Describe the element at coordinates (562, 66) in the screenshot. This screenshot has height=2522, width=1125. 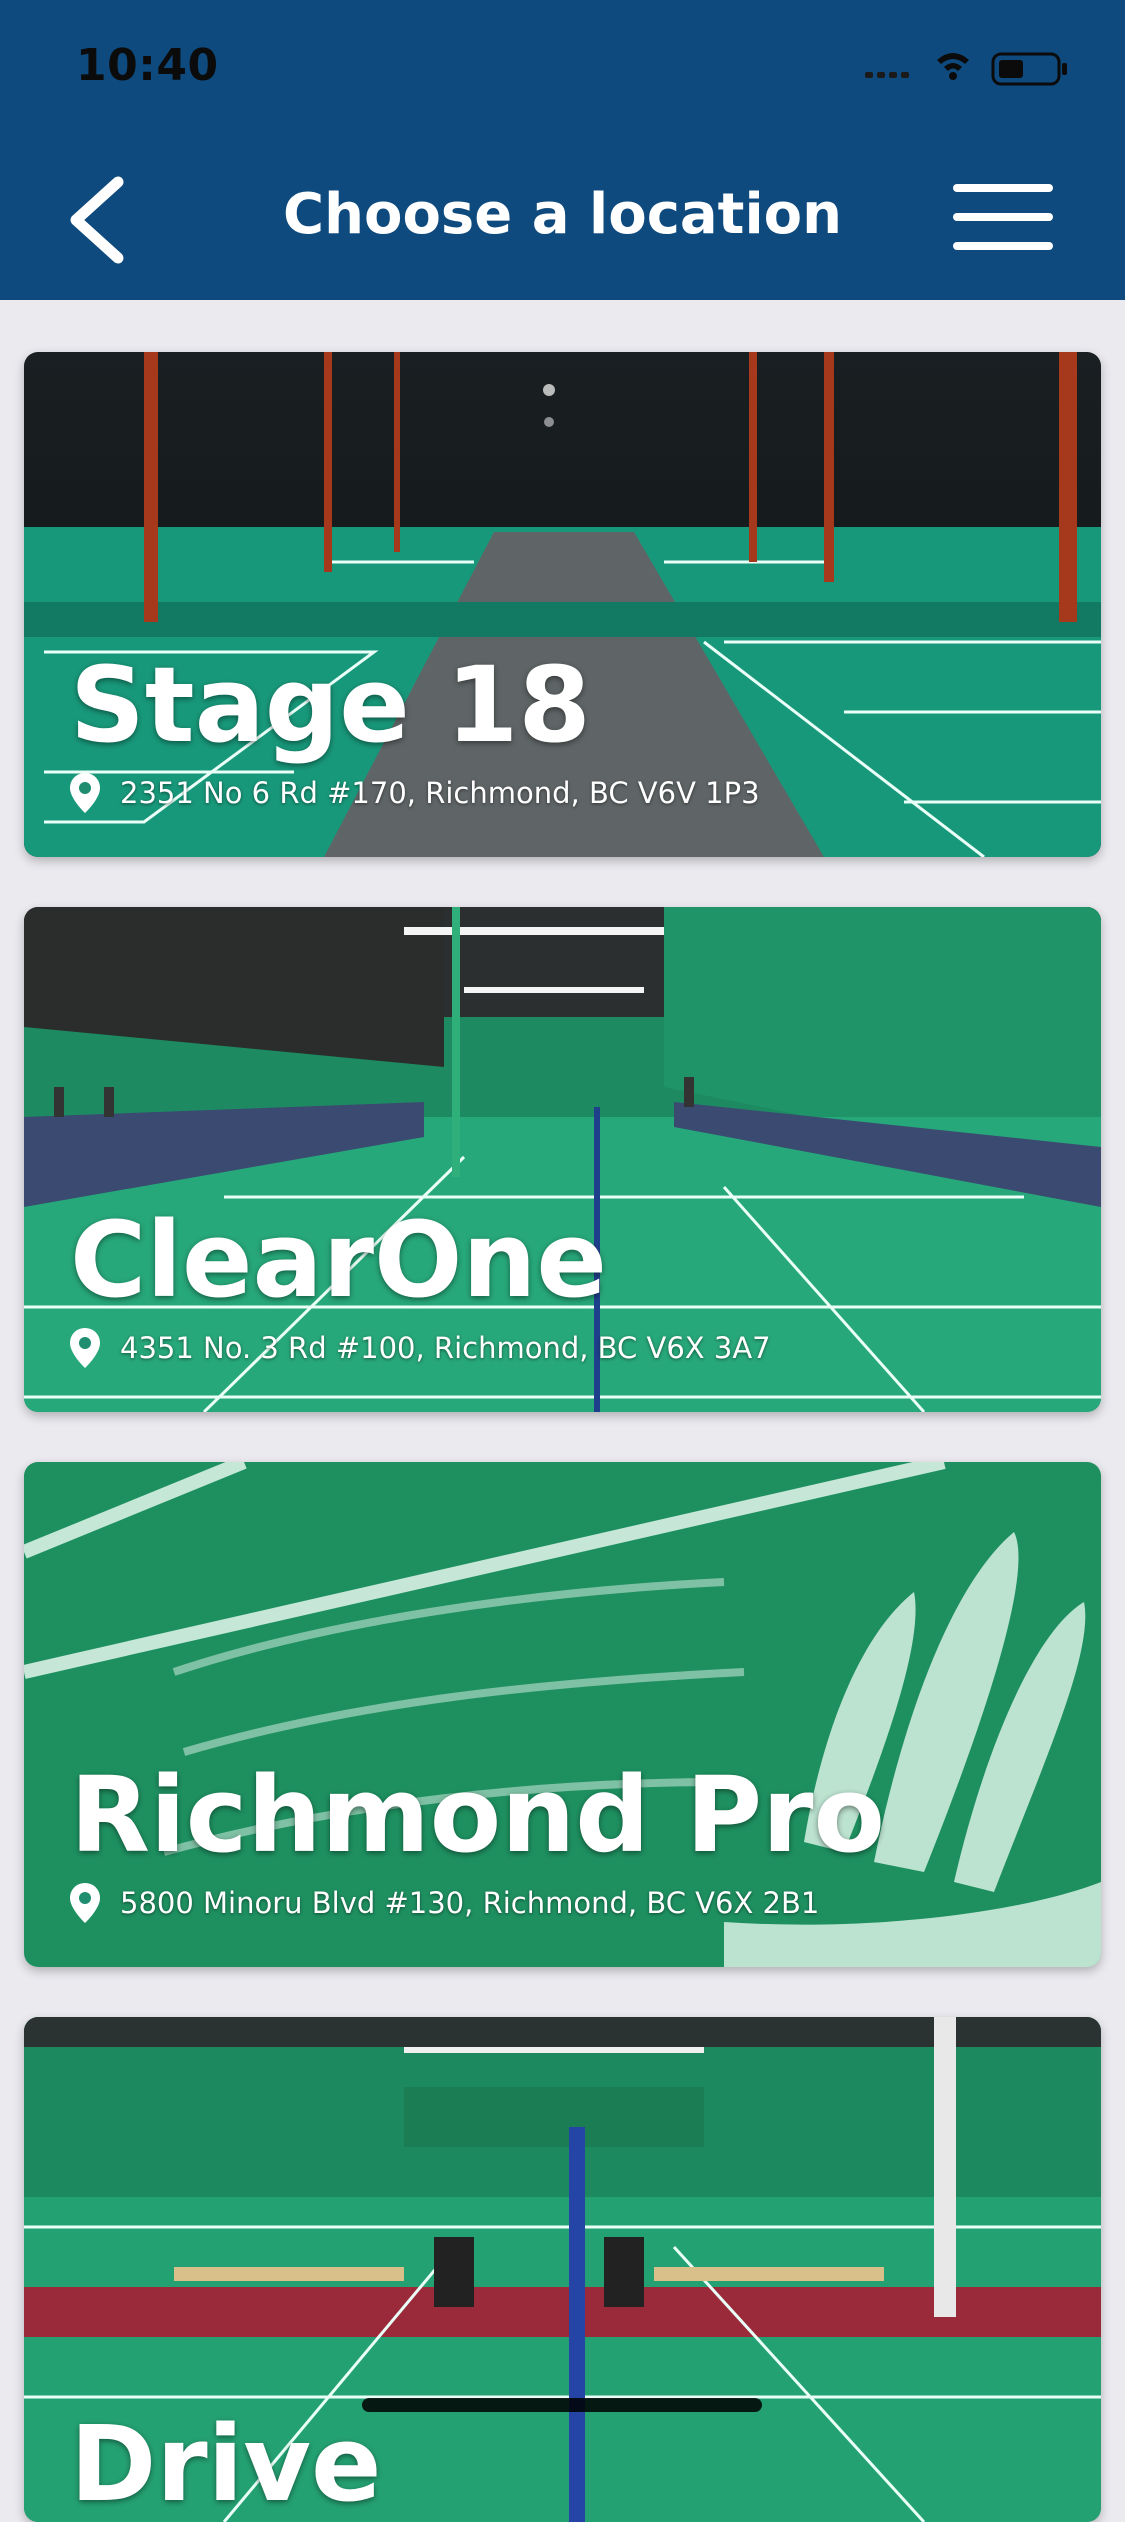
I see `status-bar: 10:40` at that location.